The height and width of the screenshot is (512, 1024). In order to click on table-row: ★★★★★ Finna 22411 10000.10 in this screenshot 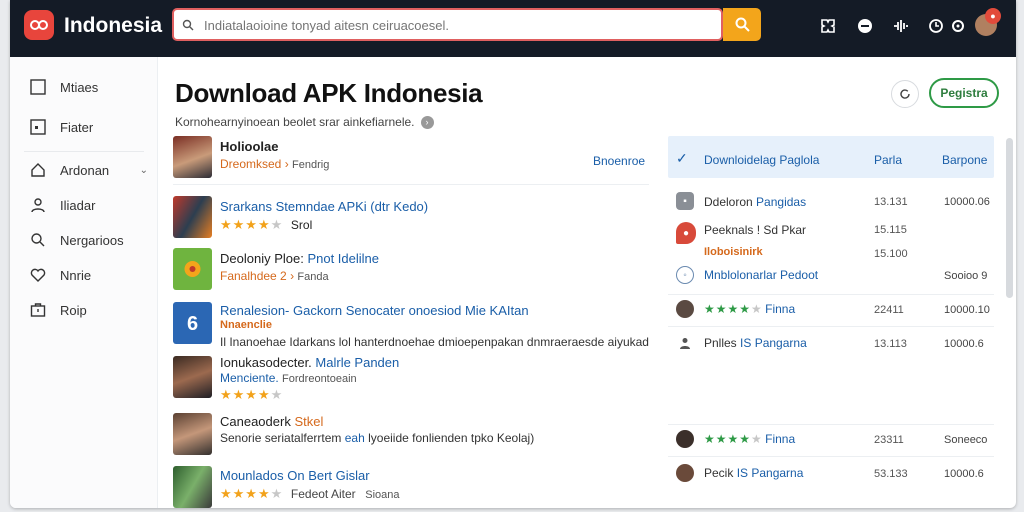, I will do `click(831, 310)`.